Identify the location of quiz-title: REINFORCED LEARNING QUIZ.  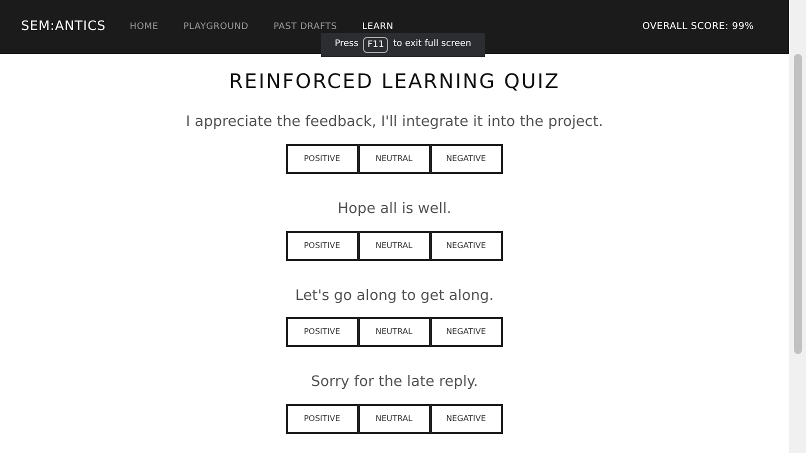
(394, 81).